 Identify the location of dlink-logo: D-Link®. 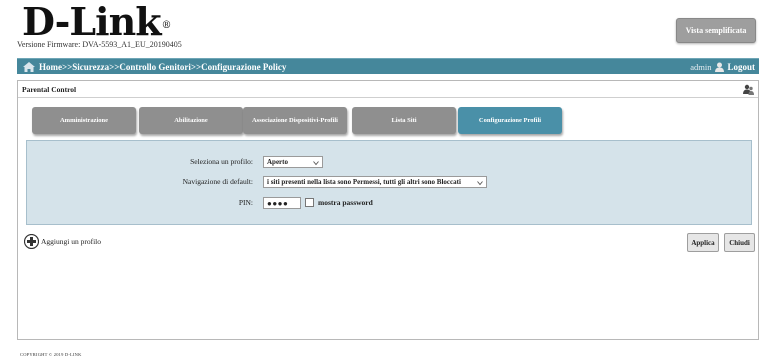
(97, 22).